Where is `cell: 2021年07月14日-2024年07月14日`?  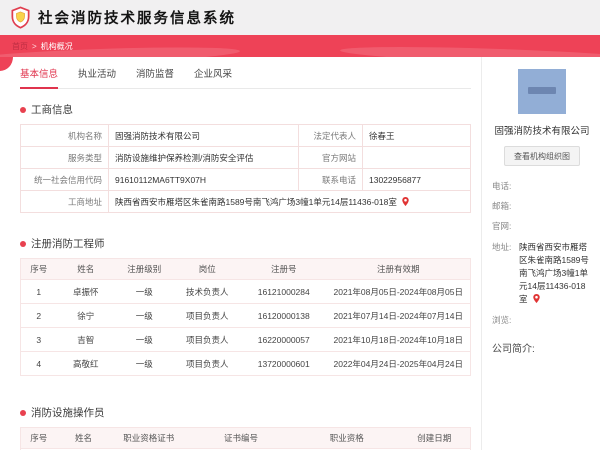 cell: 2021年07月14日-2024年07月14日 is located at coordinates (398, 315).